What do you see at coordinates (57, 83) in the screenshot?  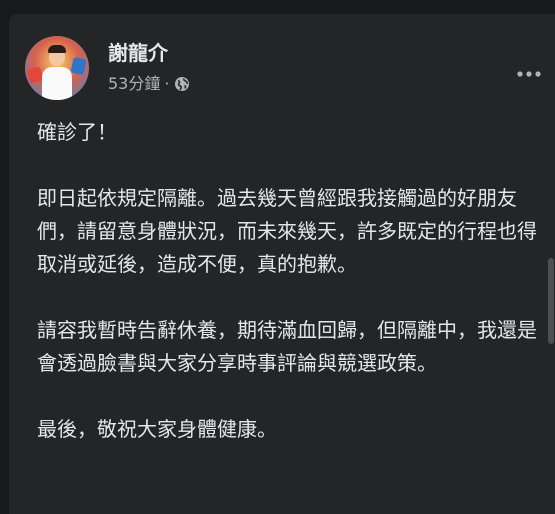 I see `avatar-figure-shirt` at bounding box center [57, 83].